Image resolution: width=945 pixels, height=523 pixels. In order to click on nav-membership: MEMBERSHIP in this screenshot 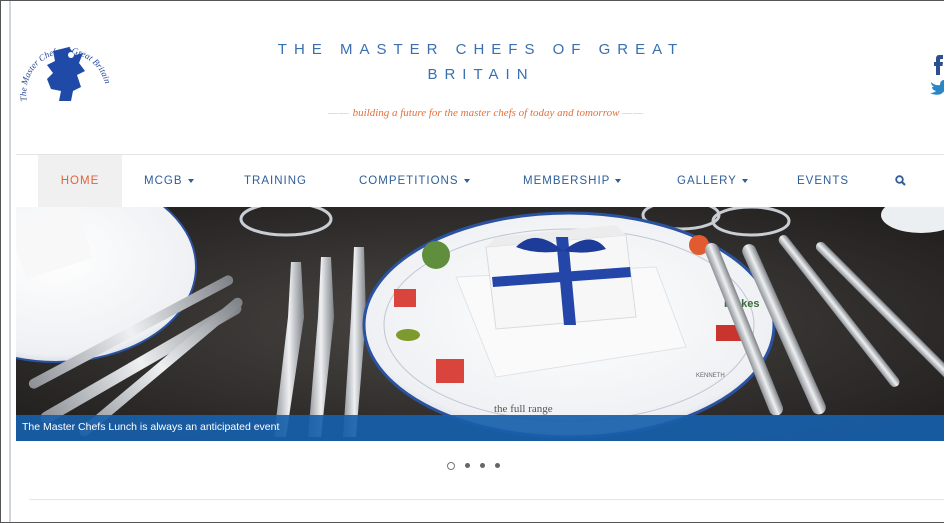, I will do `click(572, 181)`.